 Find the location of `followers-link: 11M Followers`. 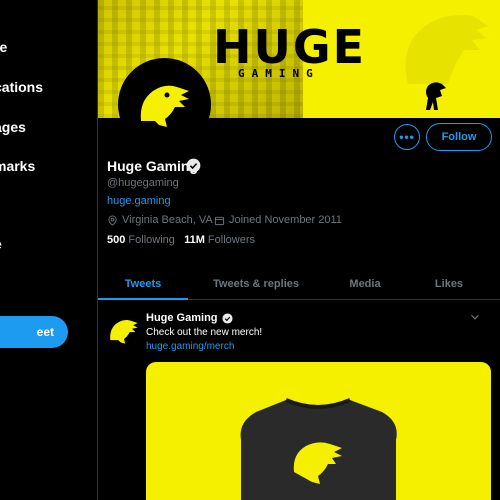

followers-link: 11M Followers is located at coordinates (219, 240).